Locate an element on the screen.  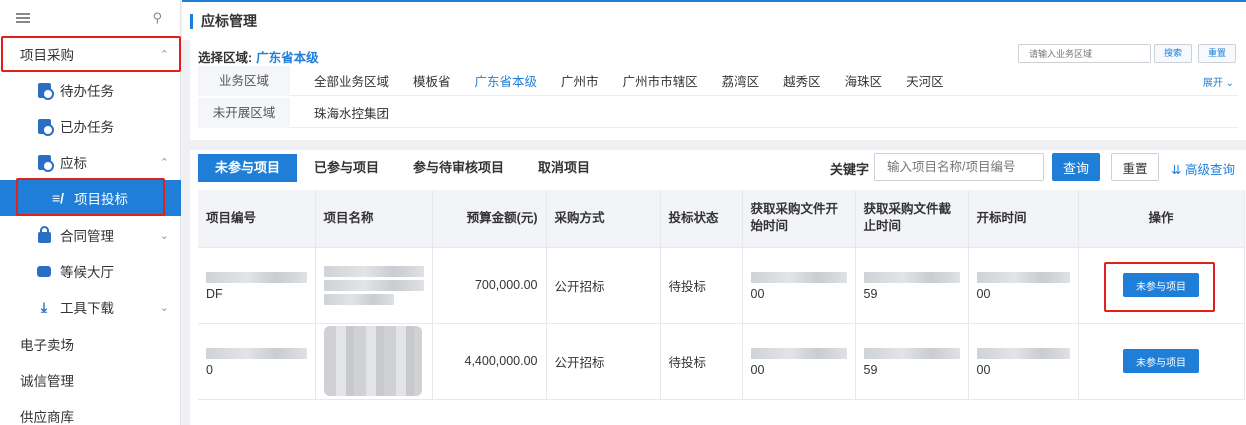
sidebar-item-project-bidding: ≡/ 项目投标 is located at coordinates (90, 198).